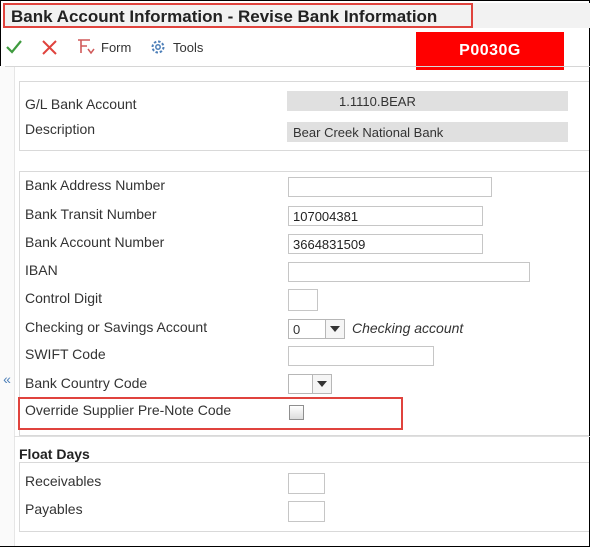 Image resolution: width=590 pixels, height=547 pixels. What do you see at coordinates (531, 15) in the screenshot?
I see `title-bar-background` at bounding box center [531, 15].